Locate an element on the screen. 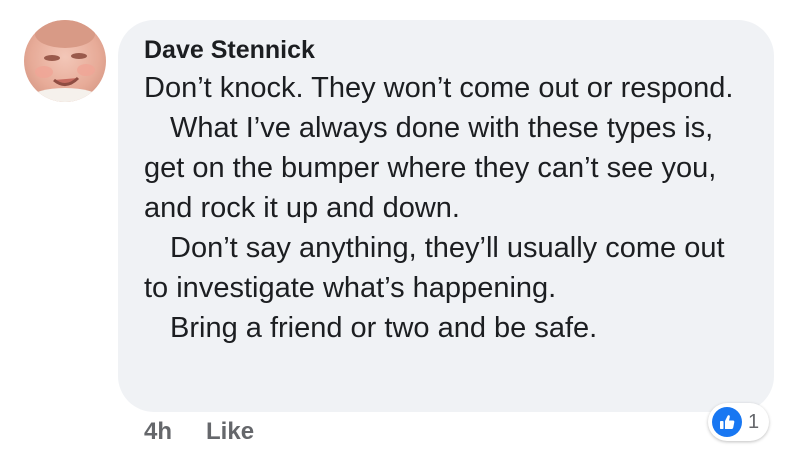 This screenshot has width=800, height=468. comment-timestamp: 4h is located at coordinates (158, 432).